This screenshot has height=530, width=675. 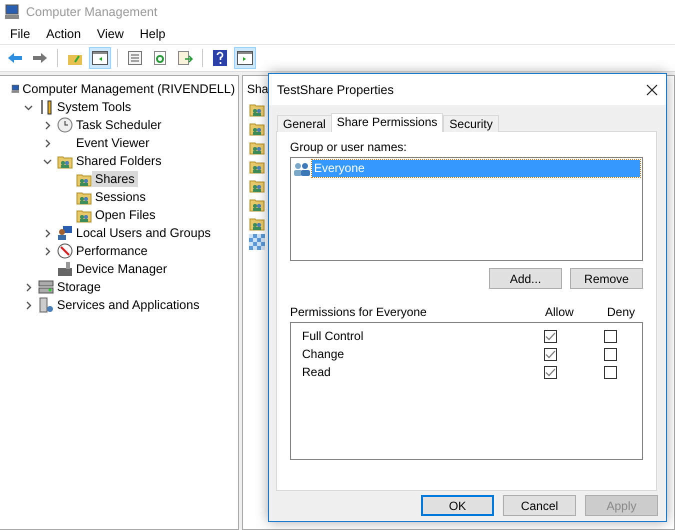 I want to click on computer-management-icon, so click(x=12, y=12).